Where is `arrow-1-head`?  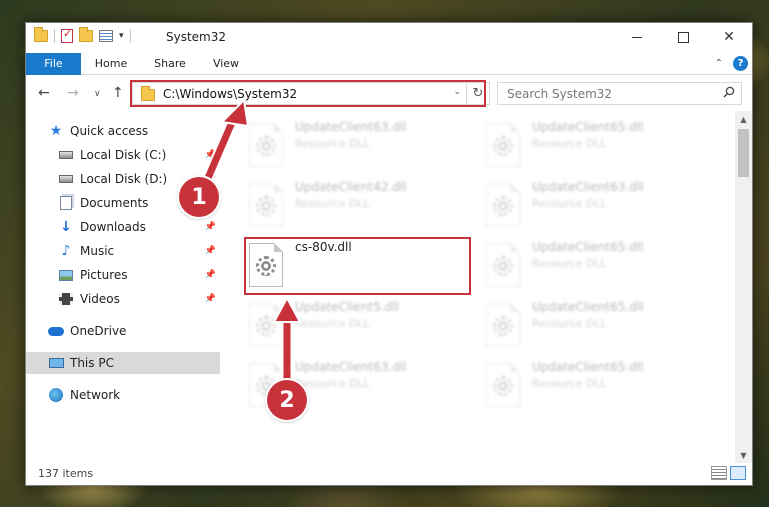
arrow-1-head is located at coordinates (234, 112).